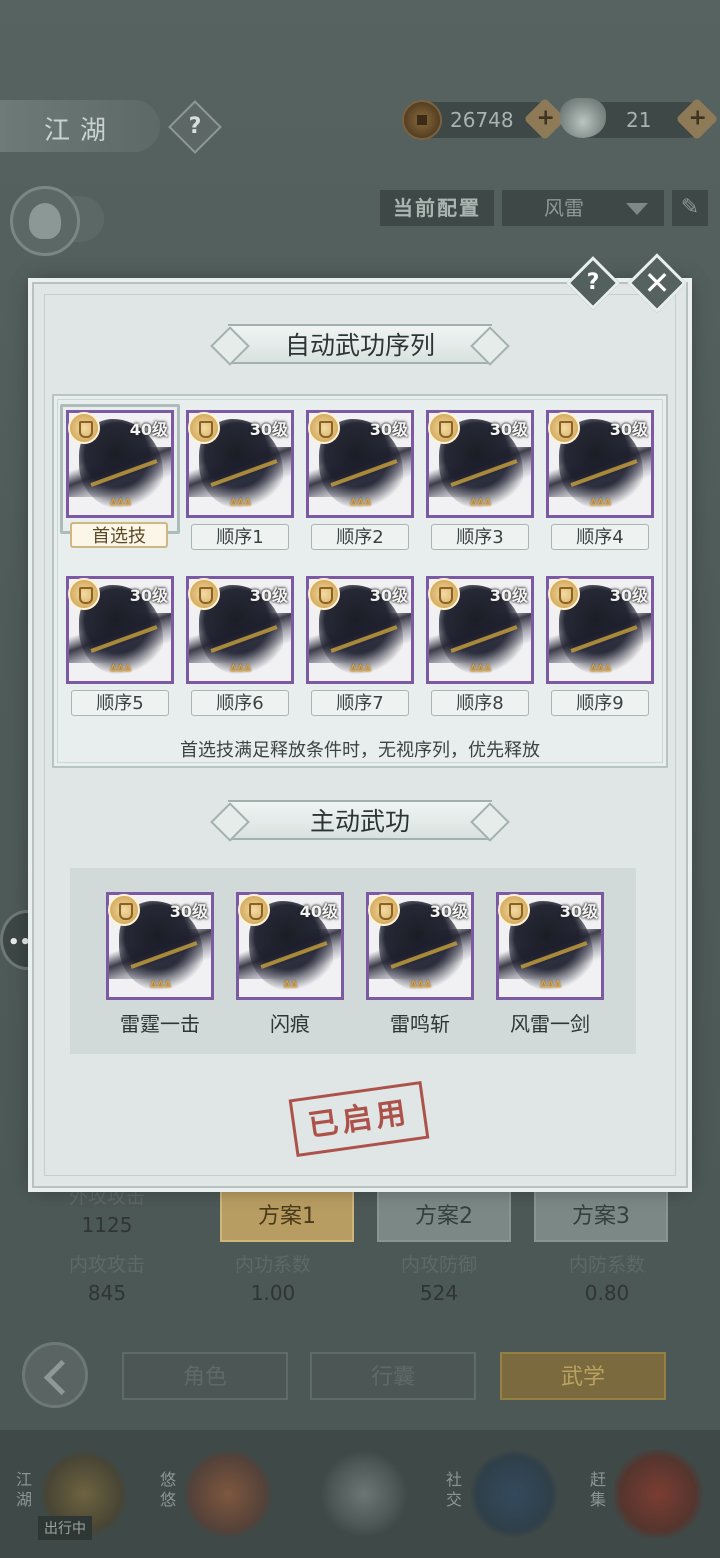 Image resolution: width=720 pixels, height=1558 pixels. I want to click on silver-ingot-icon, so click(583, 118).